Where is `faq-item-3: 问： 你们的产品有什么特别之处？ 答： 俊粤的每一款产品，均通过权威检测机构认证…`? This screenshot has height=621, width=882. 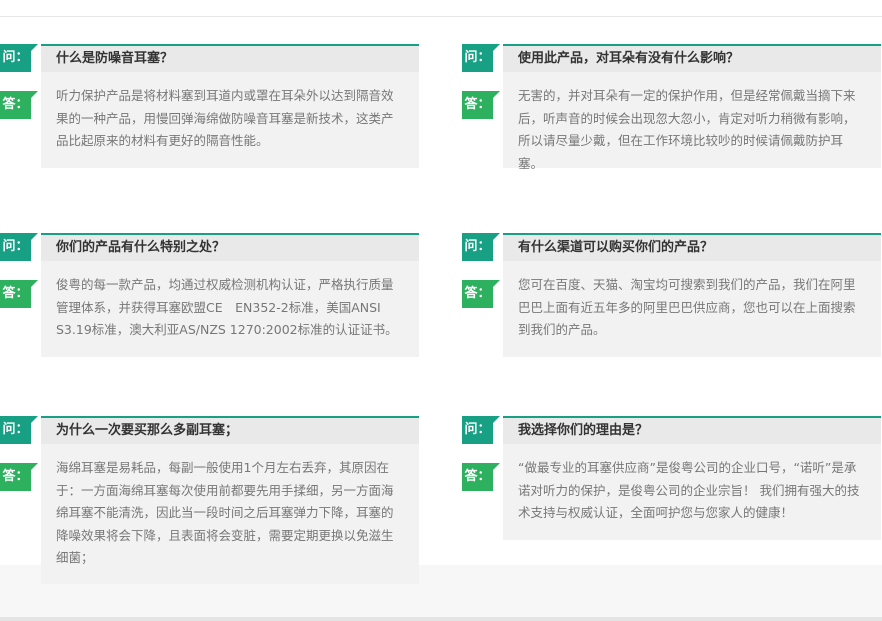 faq-item-3: 问： 你们的产品有什么特别之处？ 答： 俊粤的每一款产品，均通过权威检测机构认证… is located at coordinates (210, 295).